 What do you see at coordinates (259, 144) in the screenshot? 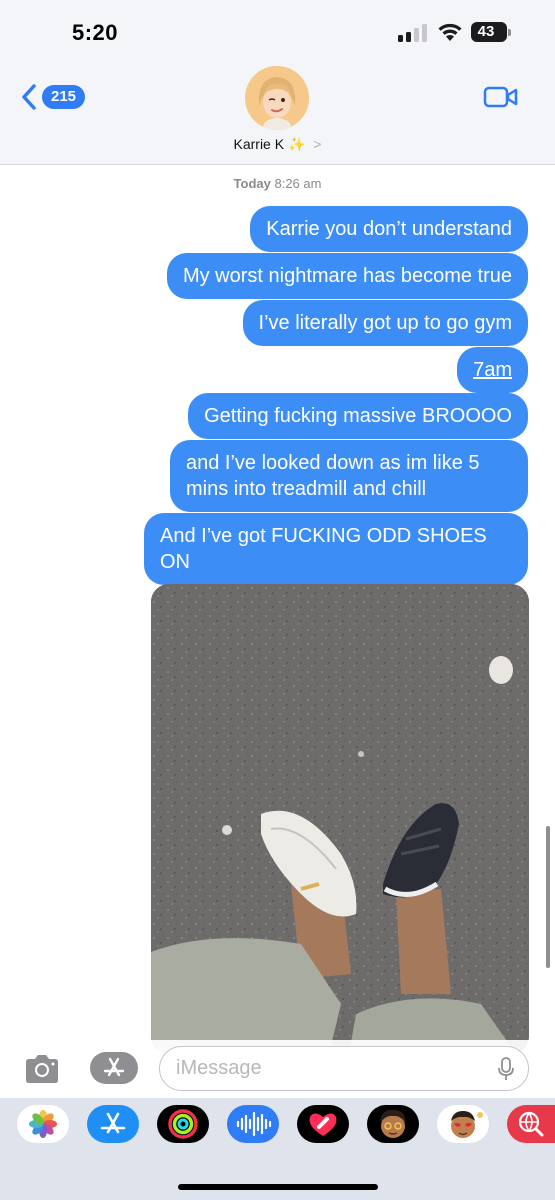
I see `contact-name-text: Karrie K` at bounding box center [259, 144].